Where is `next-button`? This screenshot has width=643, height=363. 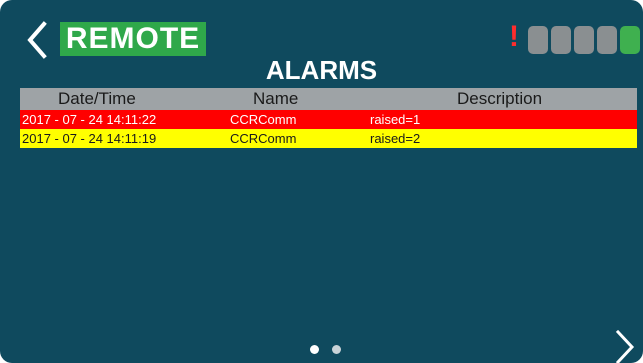 next-button is located at coordinates (624, 346).